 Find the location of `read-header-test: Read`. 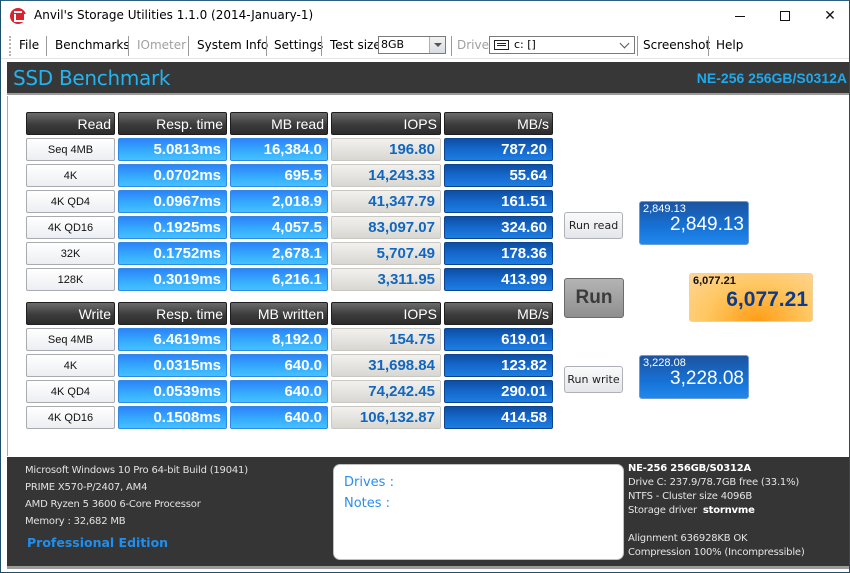

read-header-test: Read is located at coordinates (70, 123).